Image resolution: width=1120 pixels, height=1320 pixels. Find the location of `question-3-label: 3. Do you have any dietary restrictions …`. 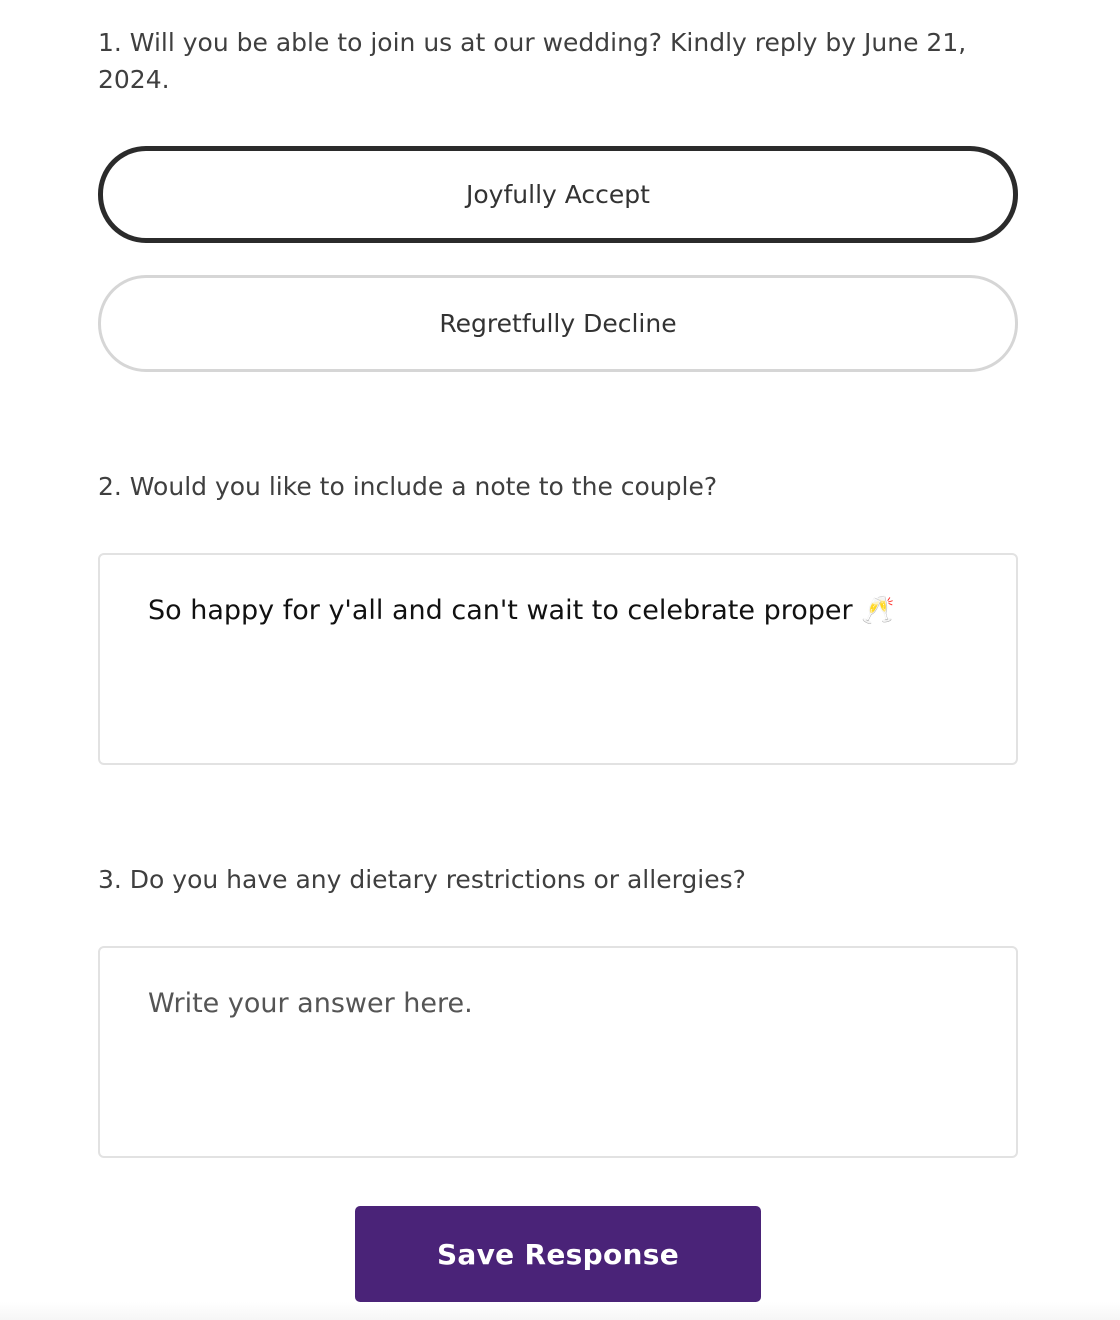

question-3-label: 3. Do you have any dietary restrictions … is located at coordinates (422, 879).